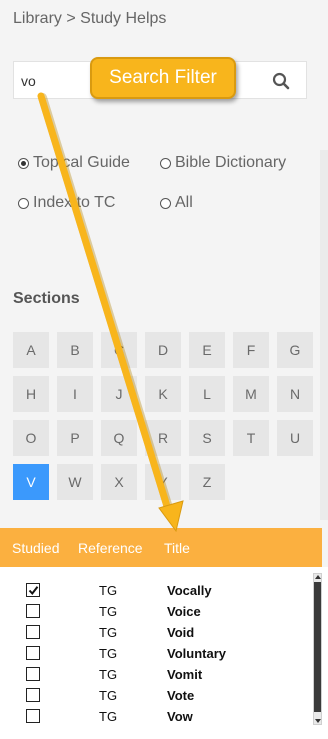  Describe the element at coordinates (207, 438) in the screenshot. I see `section-letter-s: S` at that location.